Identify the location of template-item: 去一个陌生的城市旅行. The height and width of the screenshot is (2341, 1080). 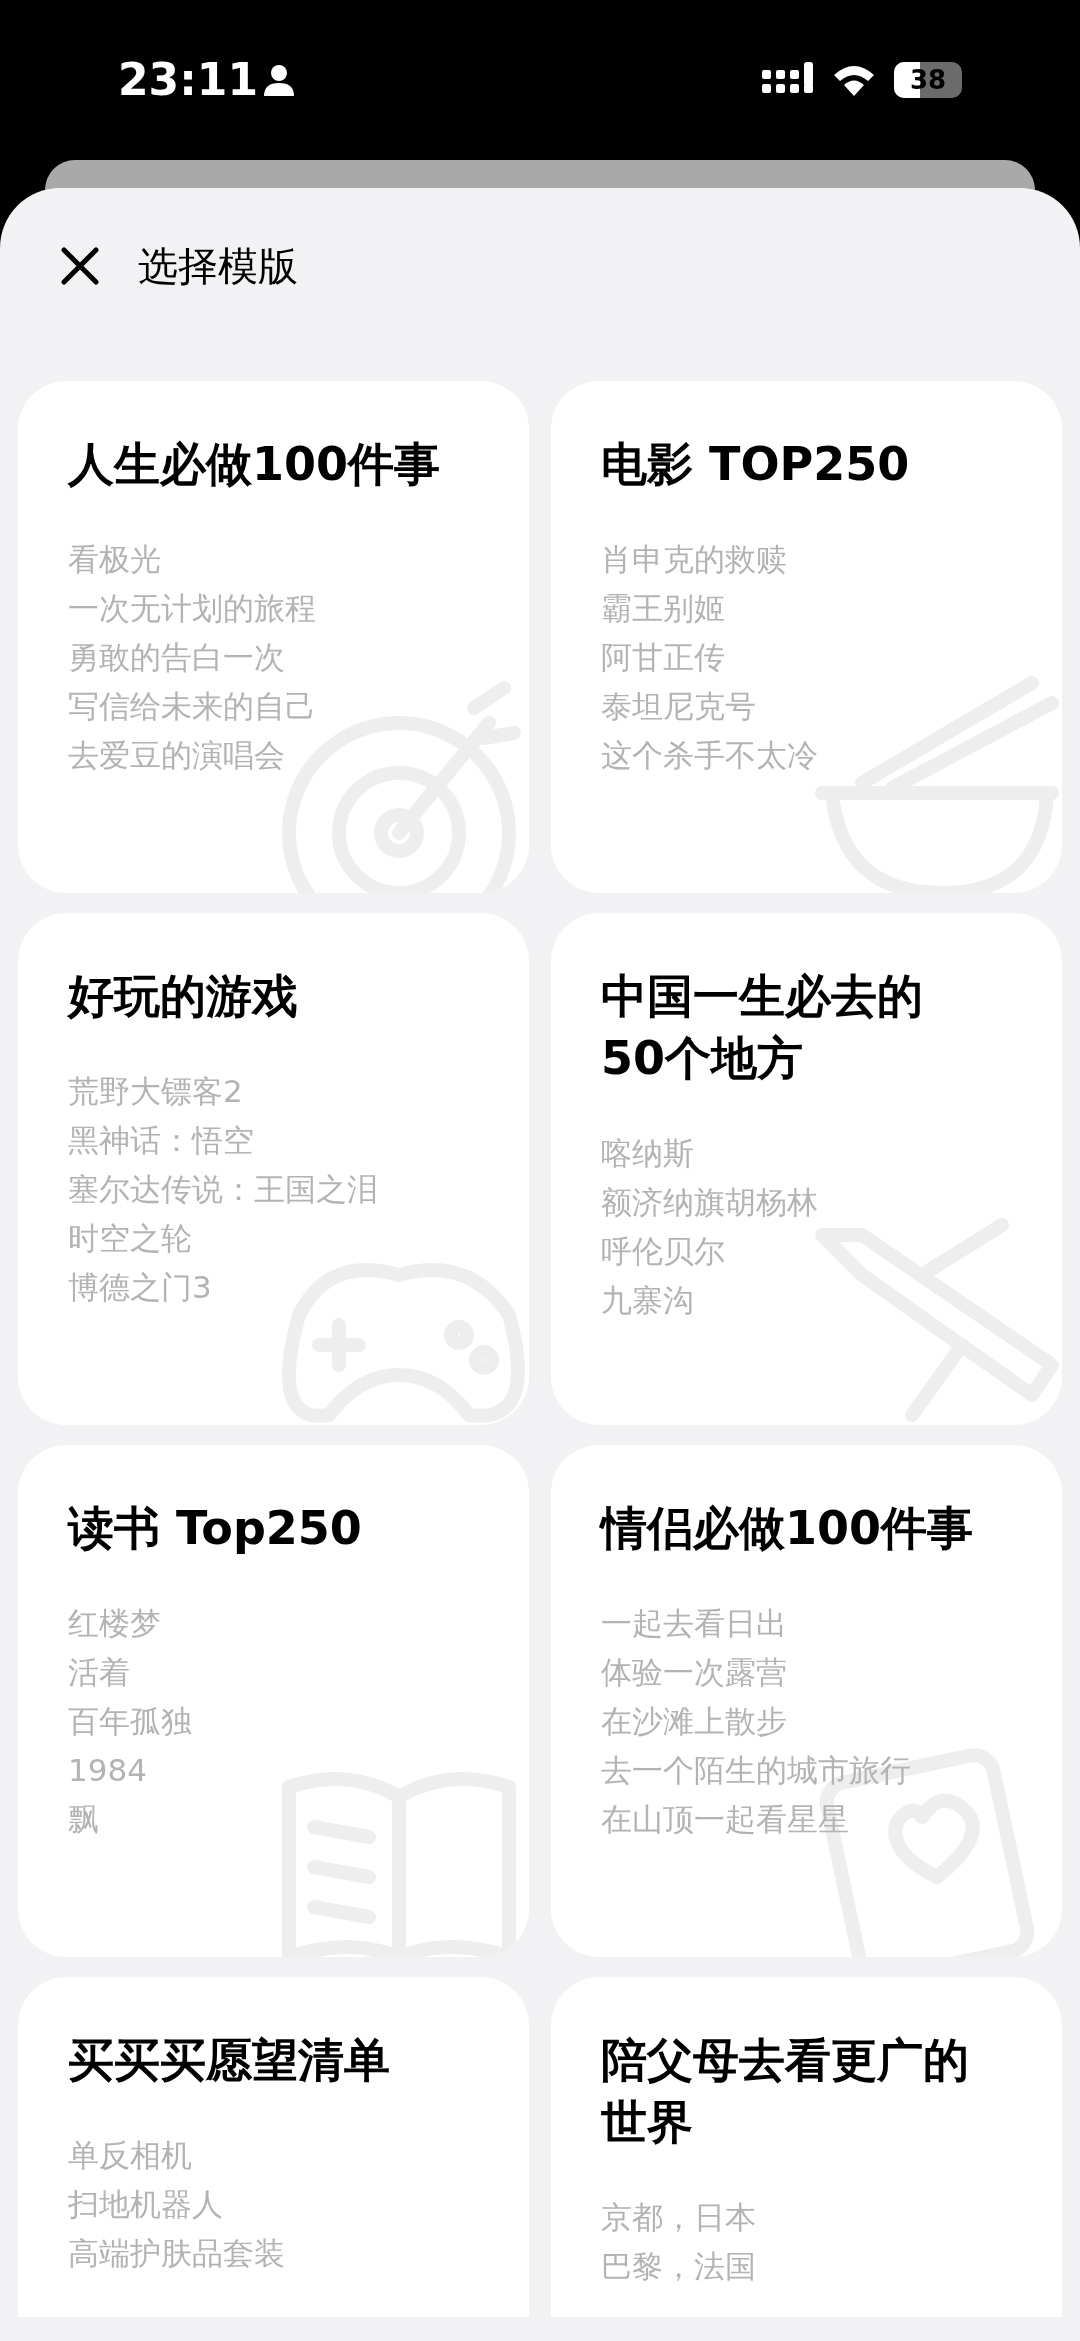
(756, 1770).